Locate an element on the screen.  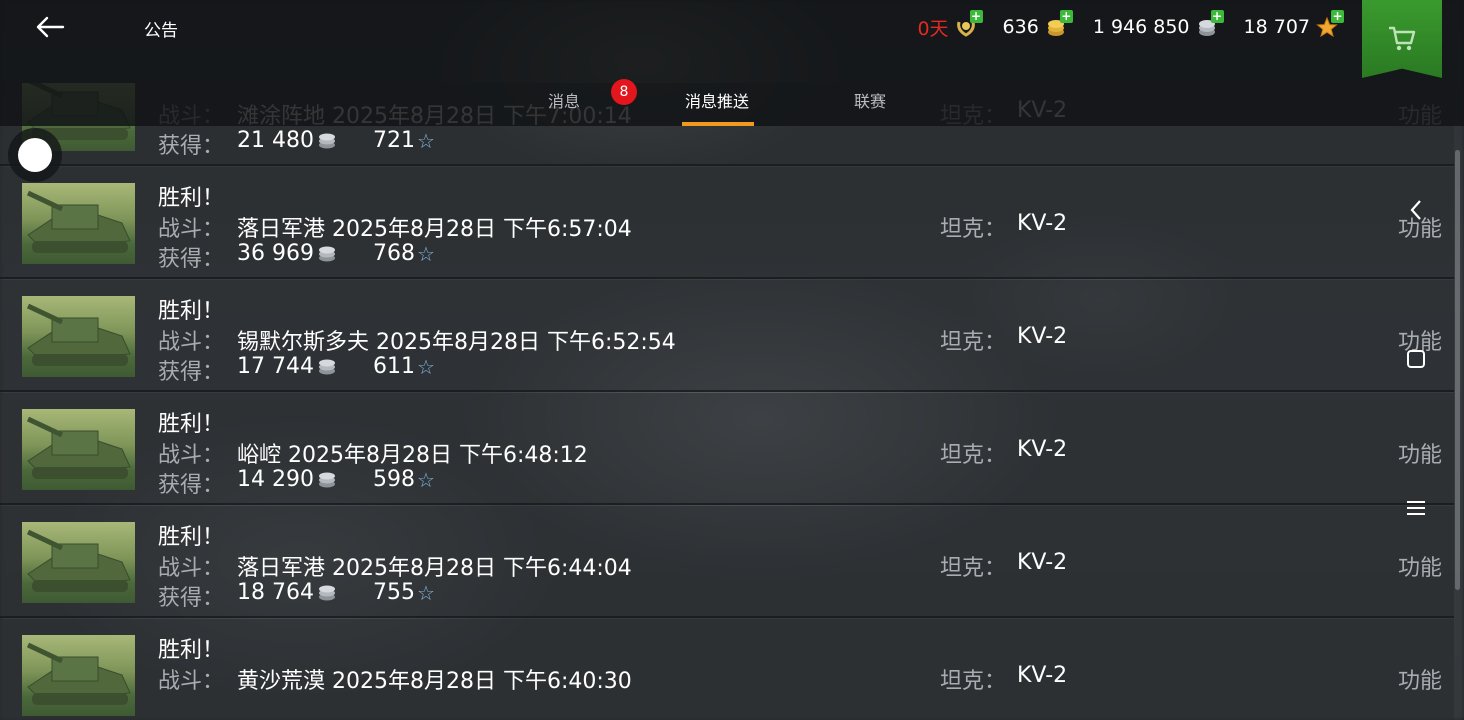
earned-silver-value: 21 480 is located at coordinates (275, 140).